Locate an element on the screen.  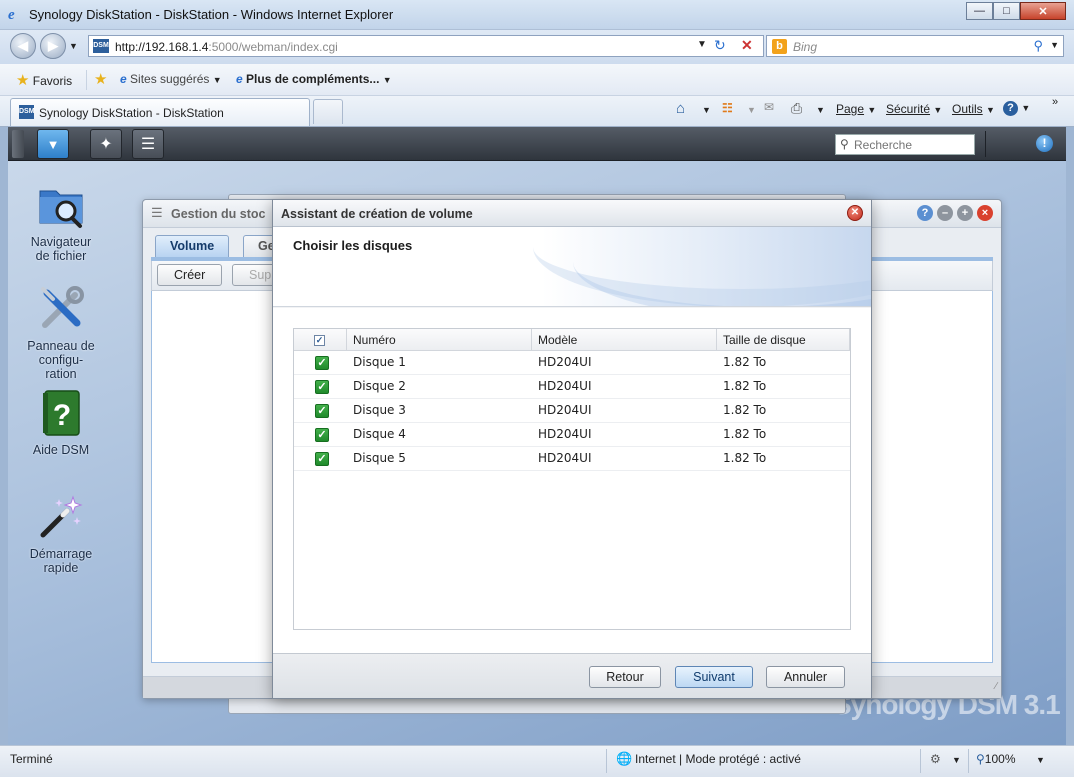
security-zone: Internet | Mode protégé : activé is located at coordinates (718, 759).